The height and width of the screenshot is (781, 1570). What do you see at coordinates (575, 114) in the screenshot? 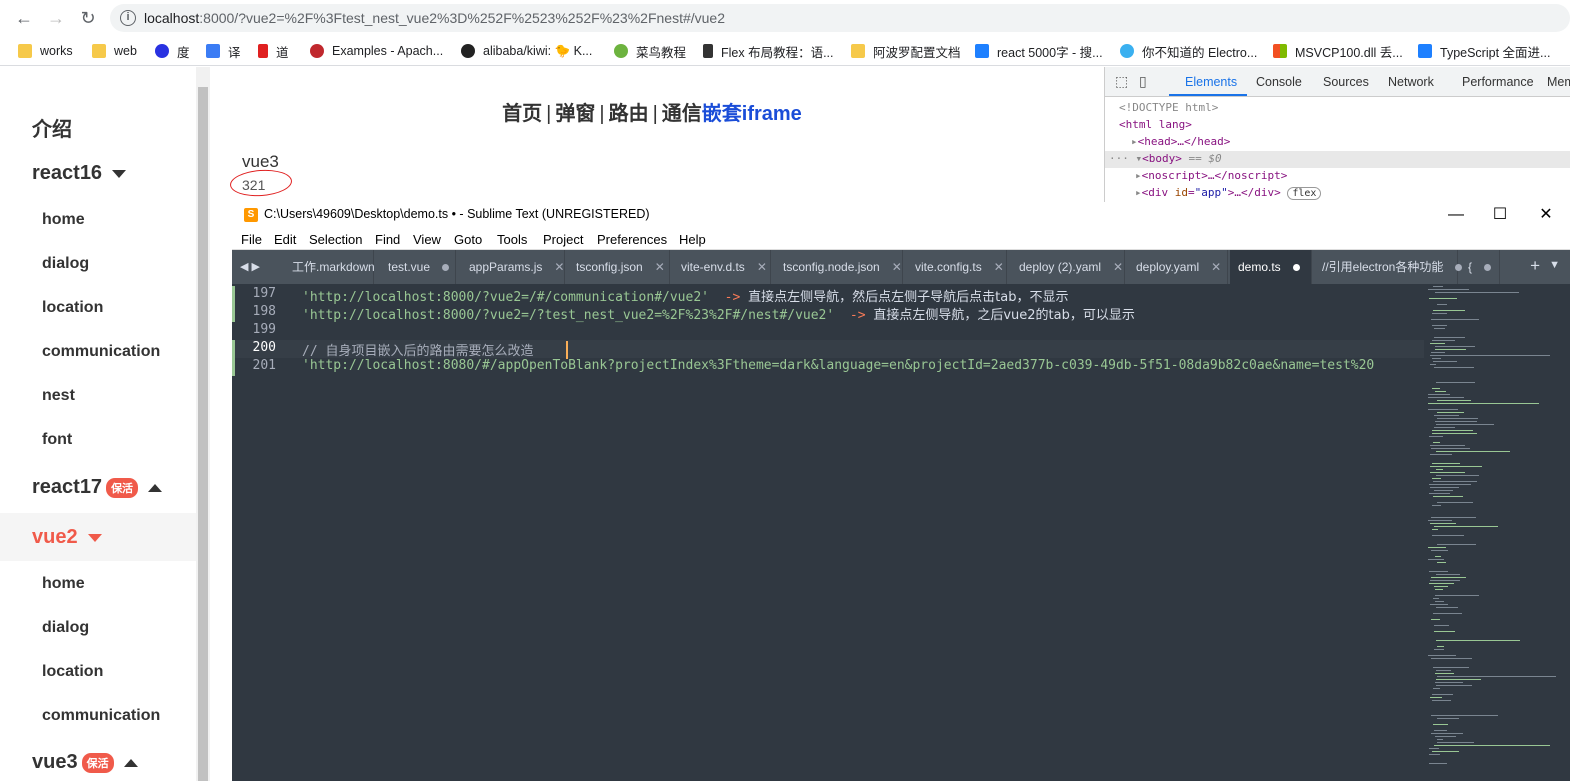
I see `nav-dialog: 弹窗` at bounding box center [575, 114].